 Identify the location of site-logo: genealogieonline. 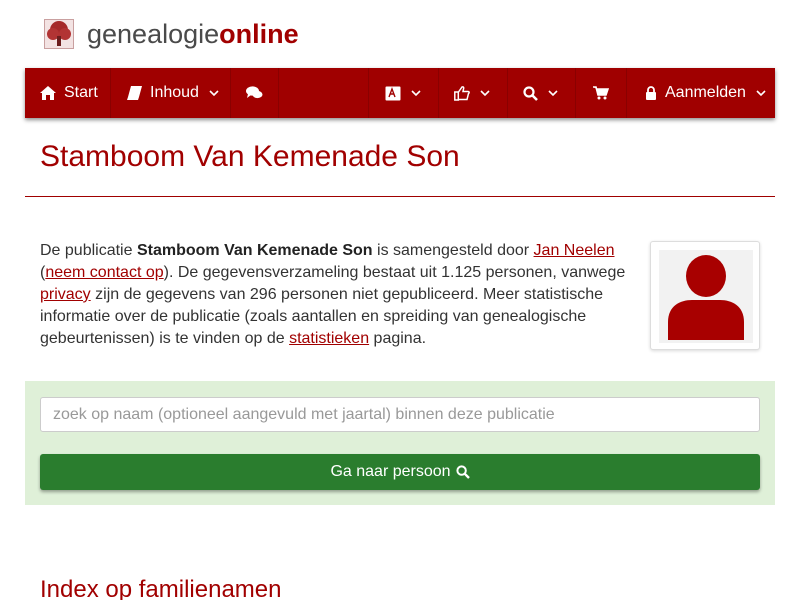
(171, 34).